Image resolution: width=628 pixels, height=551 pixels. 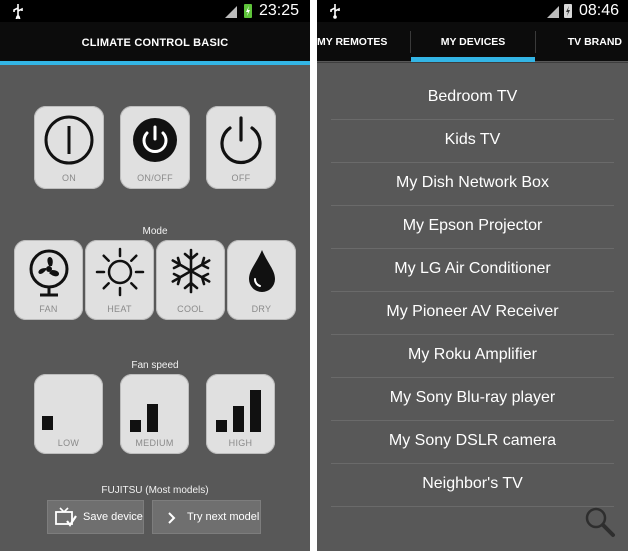 I want to click on device-item: Neighbor's TV, so click(x=472, y=485).